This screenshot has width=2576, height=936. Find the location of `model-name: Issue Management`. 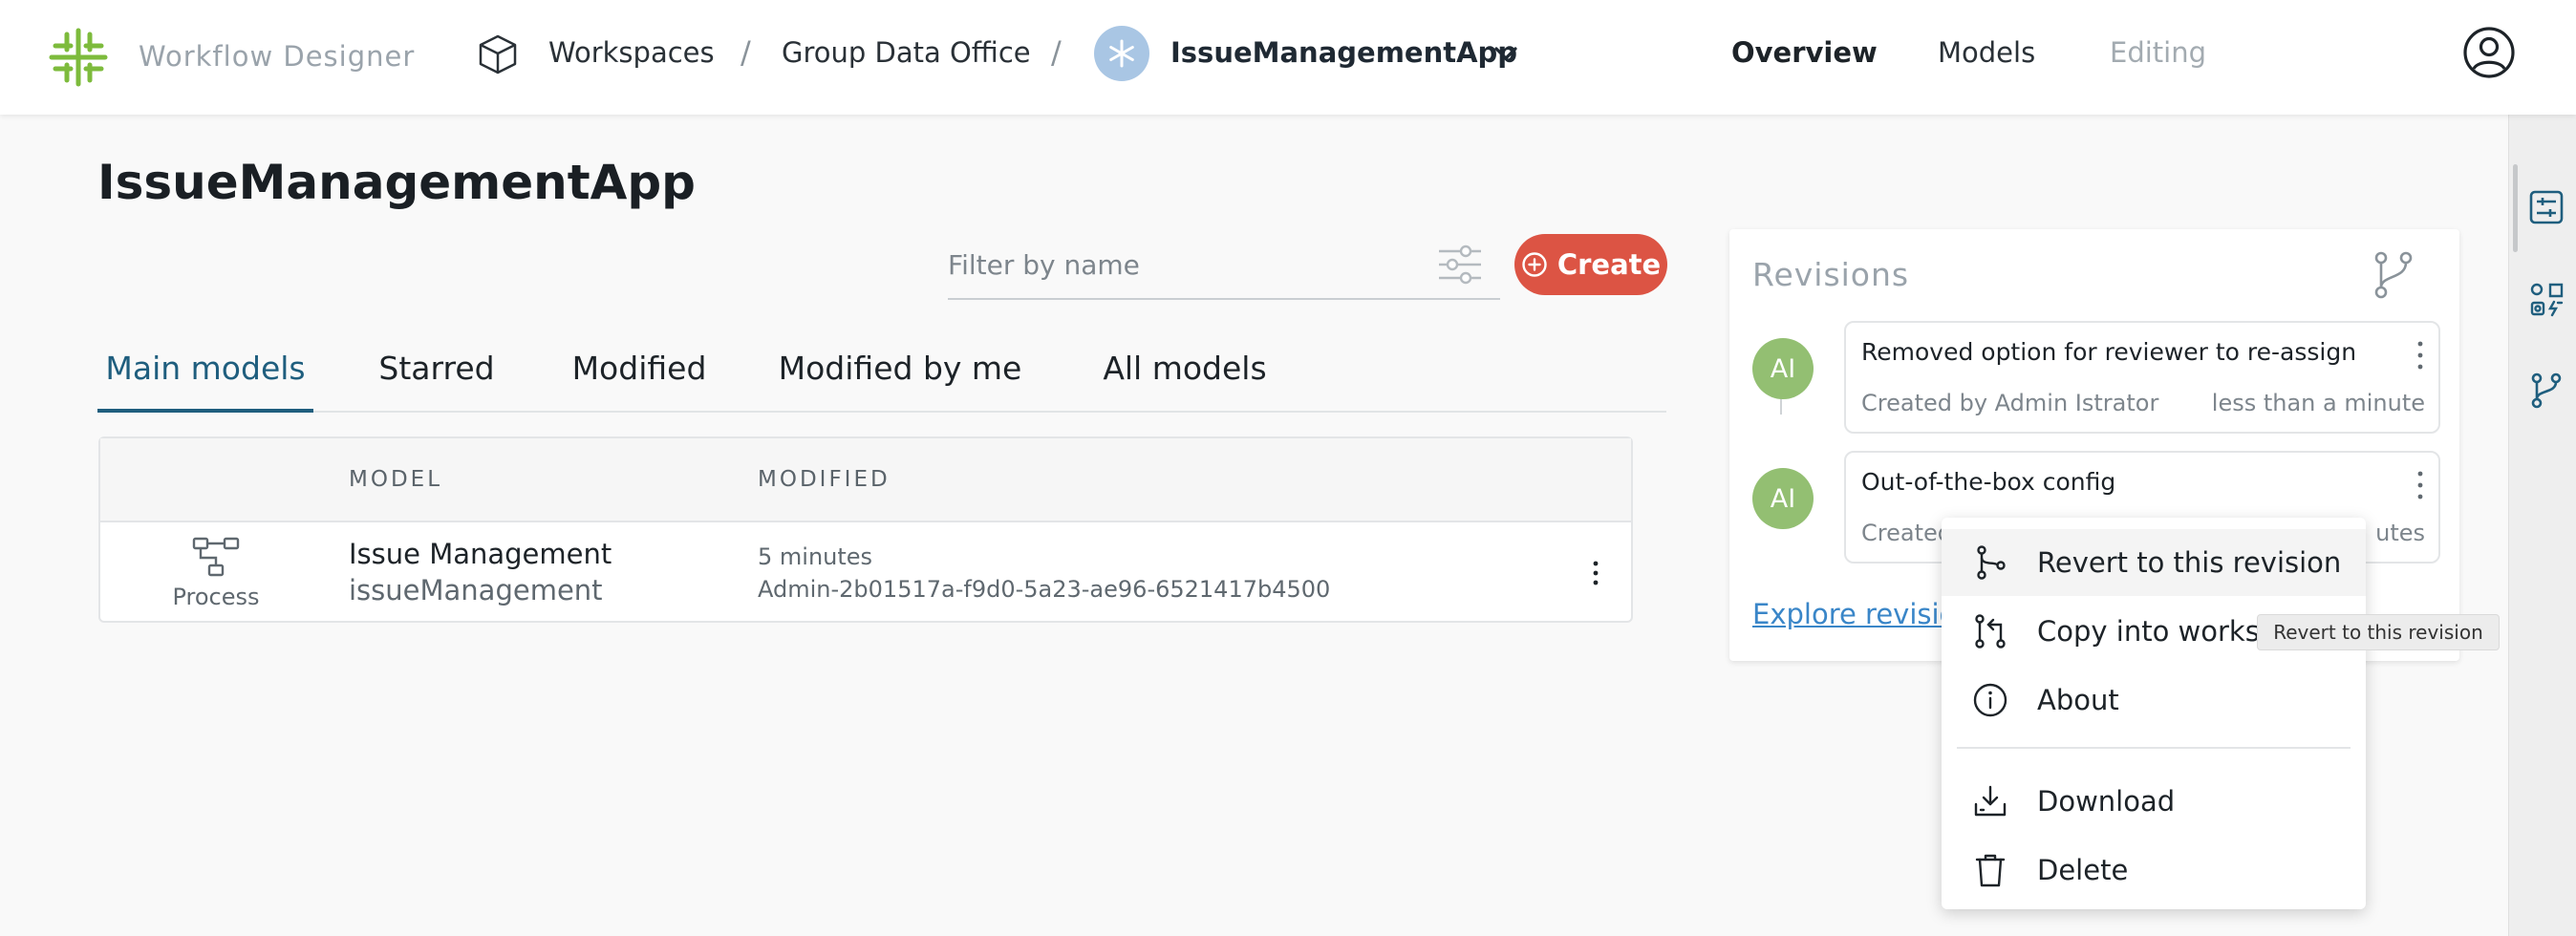

model-name: Issue Management is located at coordinates (480, 554).